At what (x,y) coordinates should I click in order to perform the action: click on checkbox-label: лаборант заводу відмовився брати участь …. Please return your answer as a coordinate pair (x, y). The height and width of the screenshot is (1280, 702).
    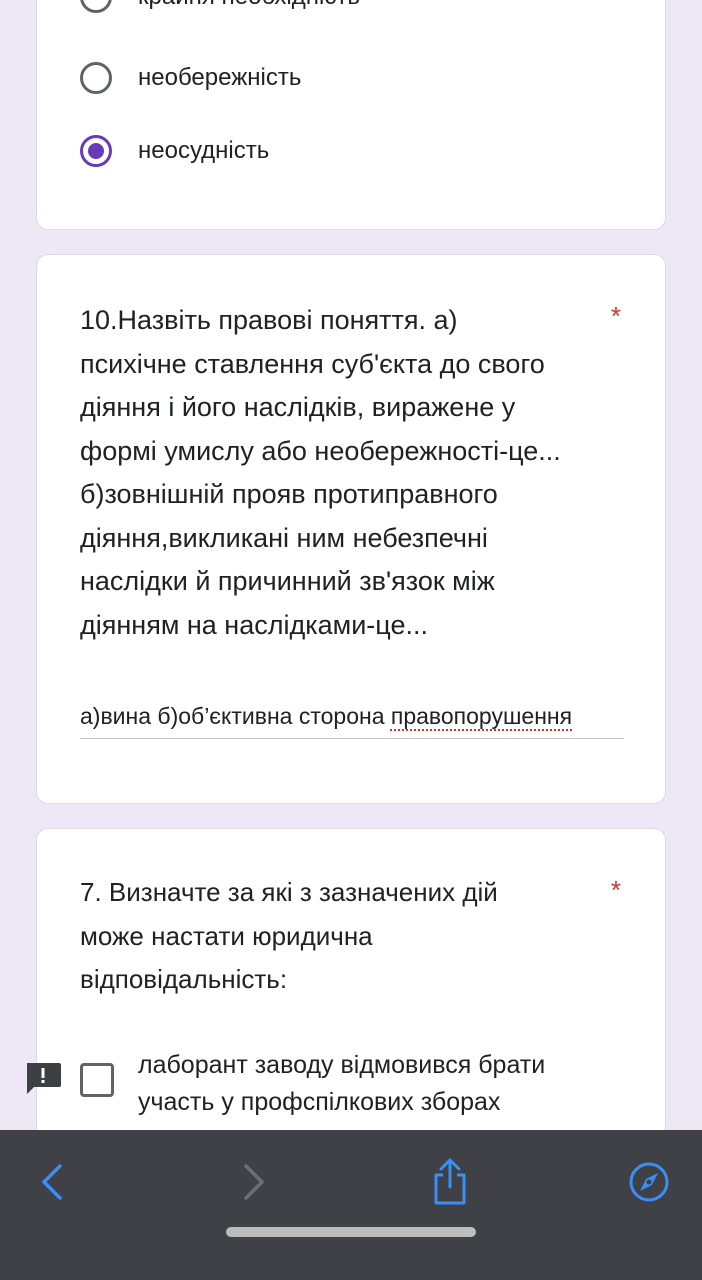
    Looking at the image, I should click on (342, 1083).